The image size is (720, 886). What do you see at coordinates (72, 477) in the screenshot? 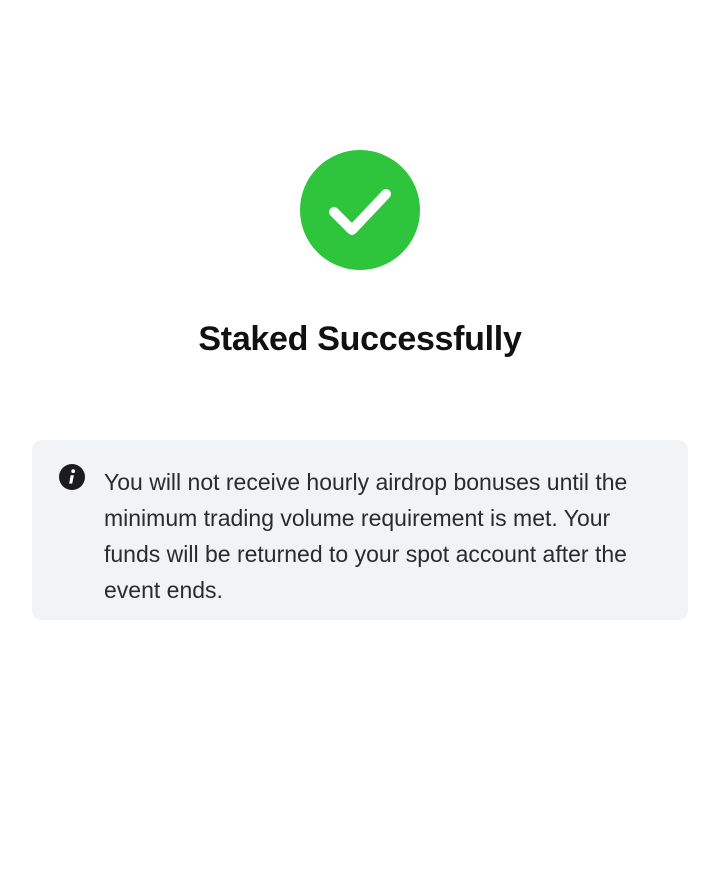
I see `info-icon` at bounding box center [72, 477].